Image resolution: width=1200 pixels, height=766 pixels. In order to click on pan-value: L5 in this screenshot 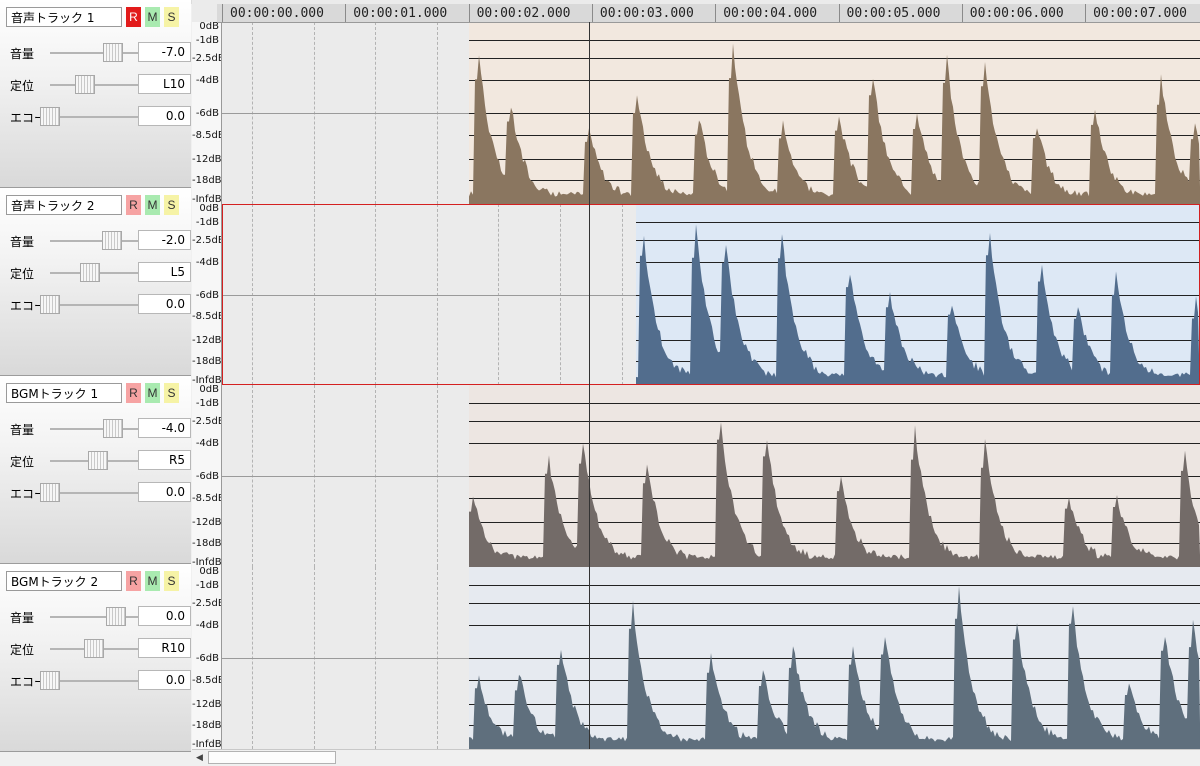, I will do `click(164, 272)`.